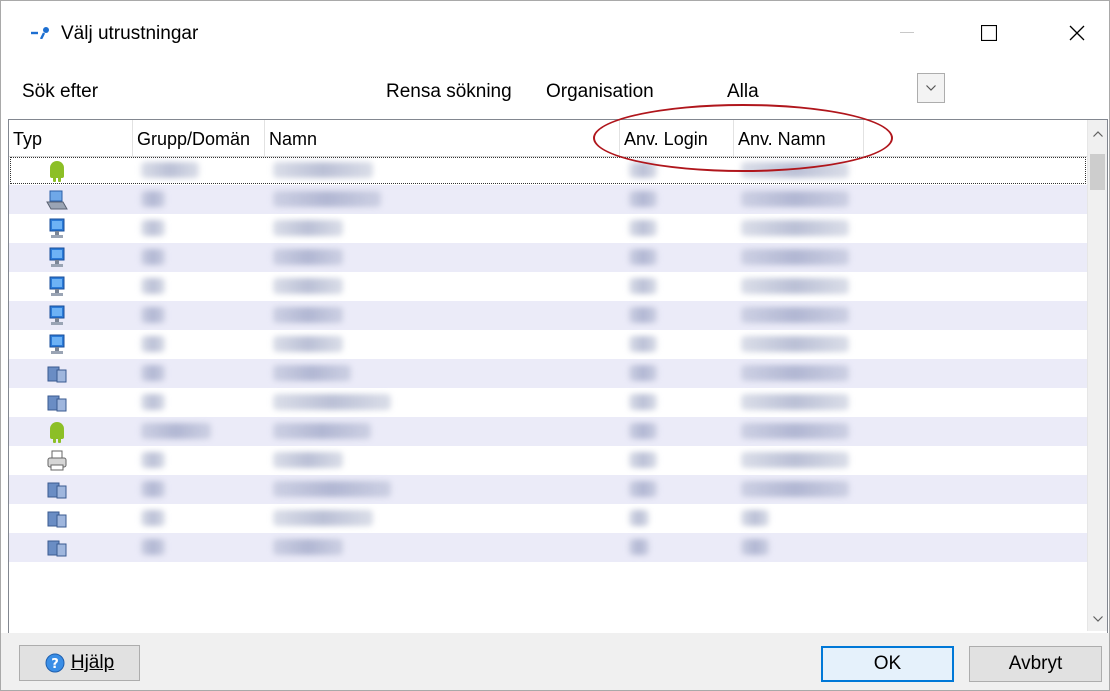  Describe the element at coordinates (449, 92) in the screenshot. I see `clear-search-link: Rensa sökning` at that location.